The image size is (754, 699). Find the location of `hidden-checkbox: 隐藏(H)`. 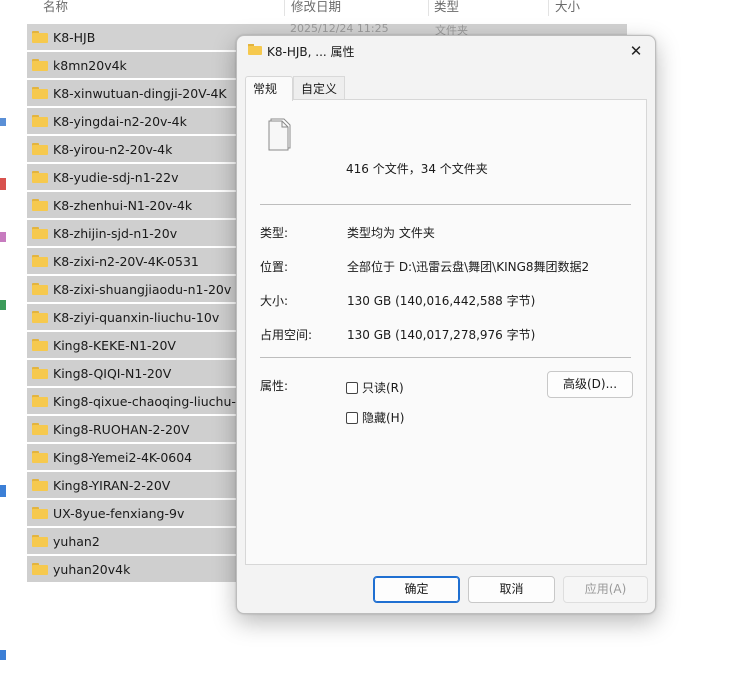

hidden-checkbox: 隐藏(H) is located at coordinates (375, 417).